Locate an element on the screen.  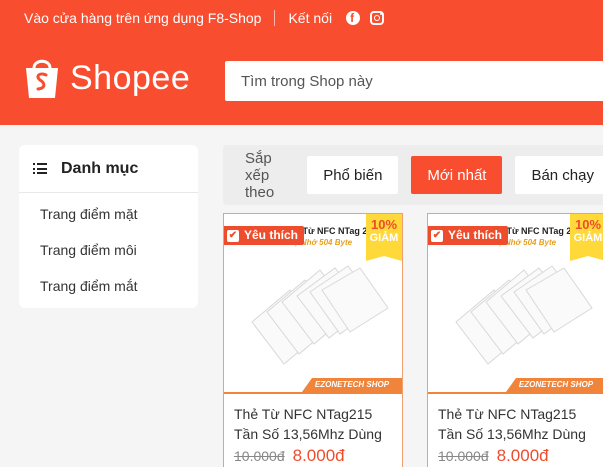
sort-bar: Sắp xếp theo Phổ biến Mới nhất Bán chạy is located at coordinates (413, 175).